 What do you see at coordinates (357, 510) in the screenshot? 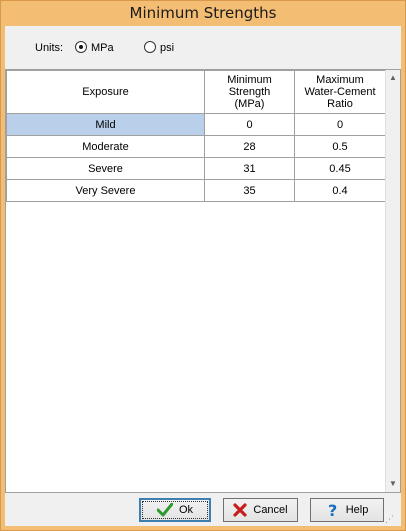
I see `help-button-label: Help` at bounding box center [357, 510].